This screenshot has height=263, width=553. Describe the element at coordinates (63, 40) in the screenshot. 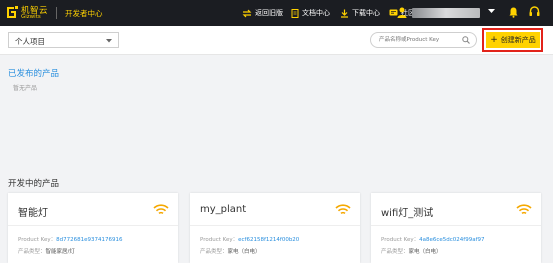

I see `project-select: 个人项目` at that location.